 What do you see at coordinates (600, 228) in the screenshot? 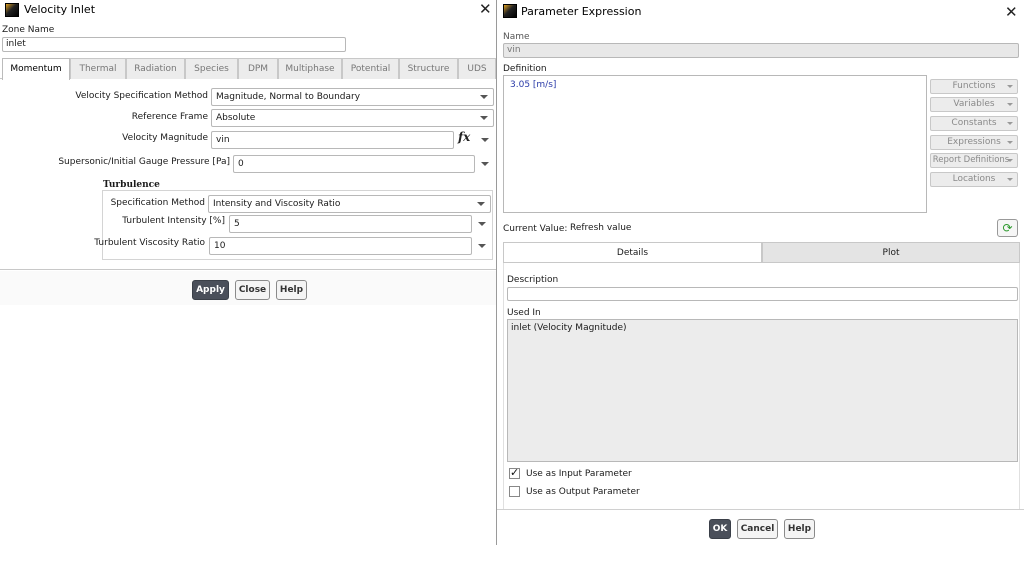
I see `refresh-value-link: Refresh value` at bounding box center [600, 228].